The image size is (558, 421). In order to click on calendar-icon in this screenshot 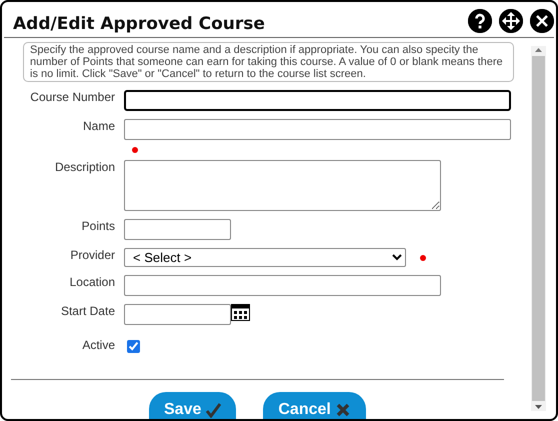, I will do `click(240, 312)`.